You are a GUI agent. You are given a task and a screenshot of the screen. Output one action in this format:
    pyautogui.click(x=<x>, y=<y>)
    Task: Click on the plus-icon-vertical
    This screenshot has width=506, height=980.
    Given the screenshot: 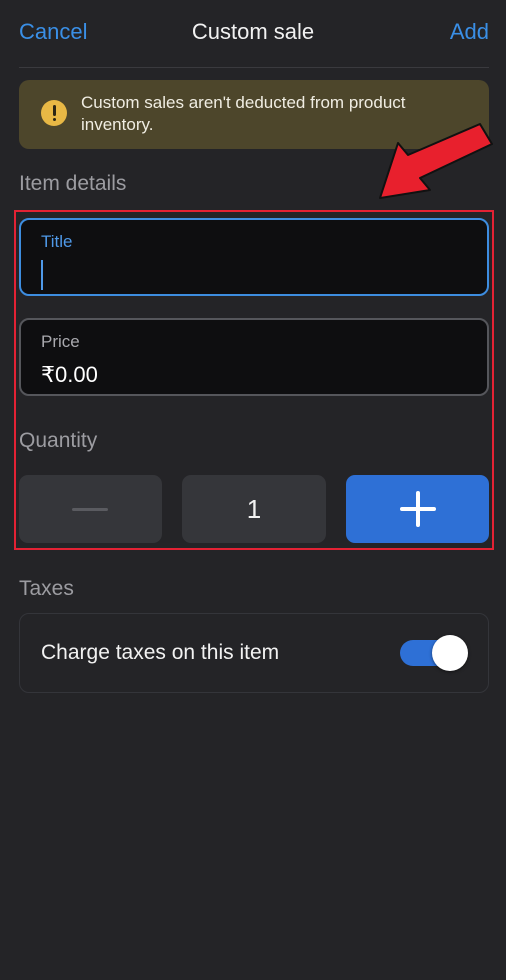 What is the action you would take?
    pyautogui.click(x=418, y=509)
    